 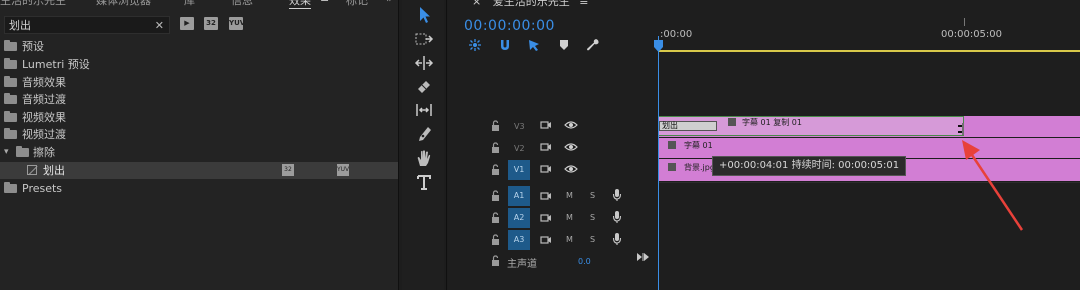 What do you see at coordinates (424, 40) in the screenshot?
I see `track-select-forward-icon` at bounding box center [424, 40].